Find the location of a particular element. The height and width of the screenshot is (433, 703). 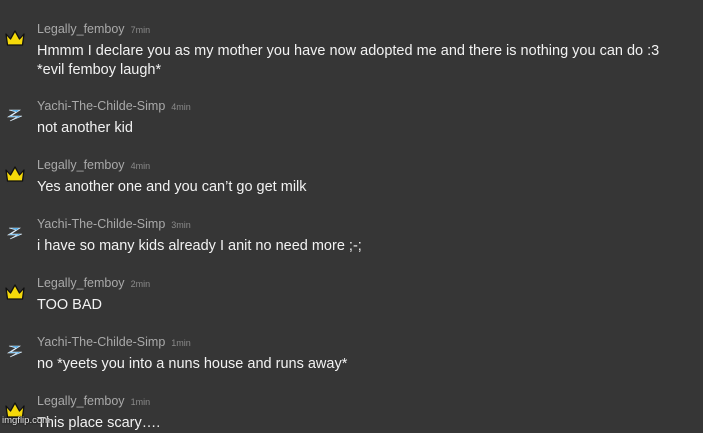

username: Yachi-The-Childe-Simp 3min is located at coordinates (114, 224).